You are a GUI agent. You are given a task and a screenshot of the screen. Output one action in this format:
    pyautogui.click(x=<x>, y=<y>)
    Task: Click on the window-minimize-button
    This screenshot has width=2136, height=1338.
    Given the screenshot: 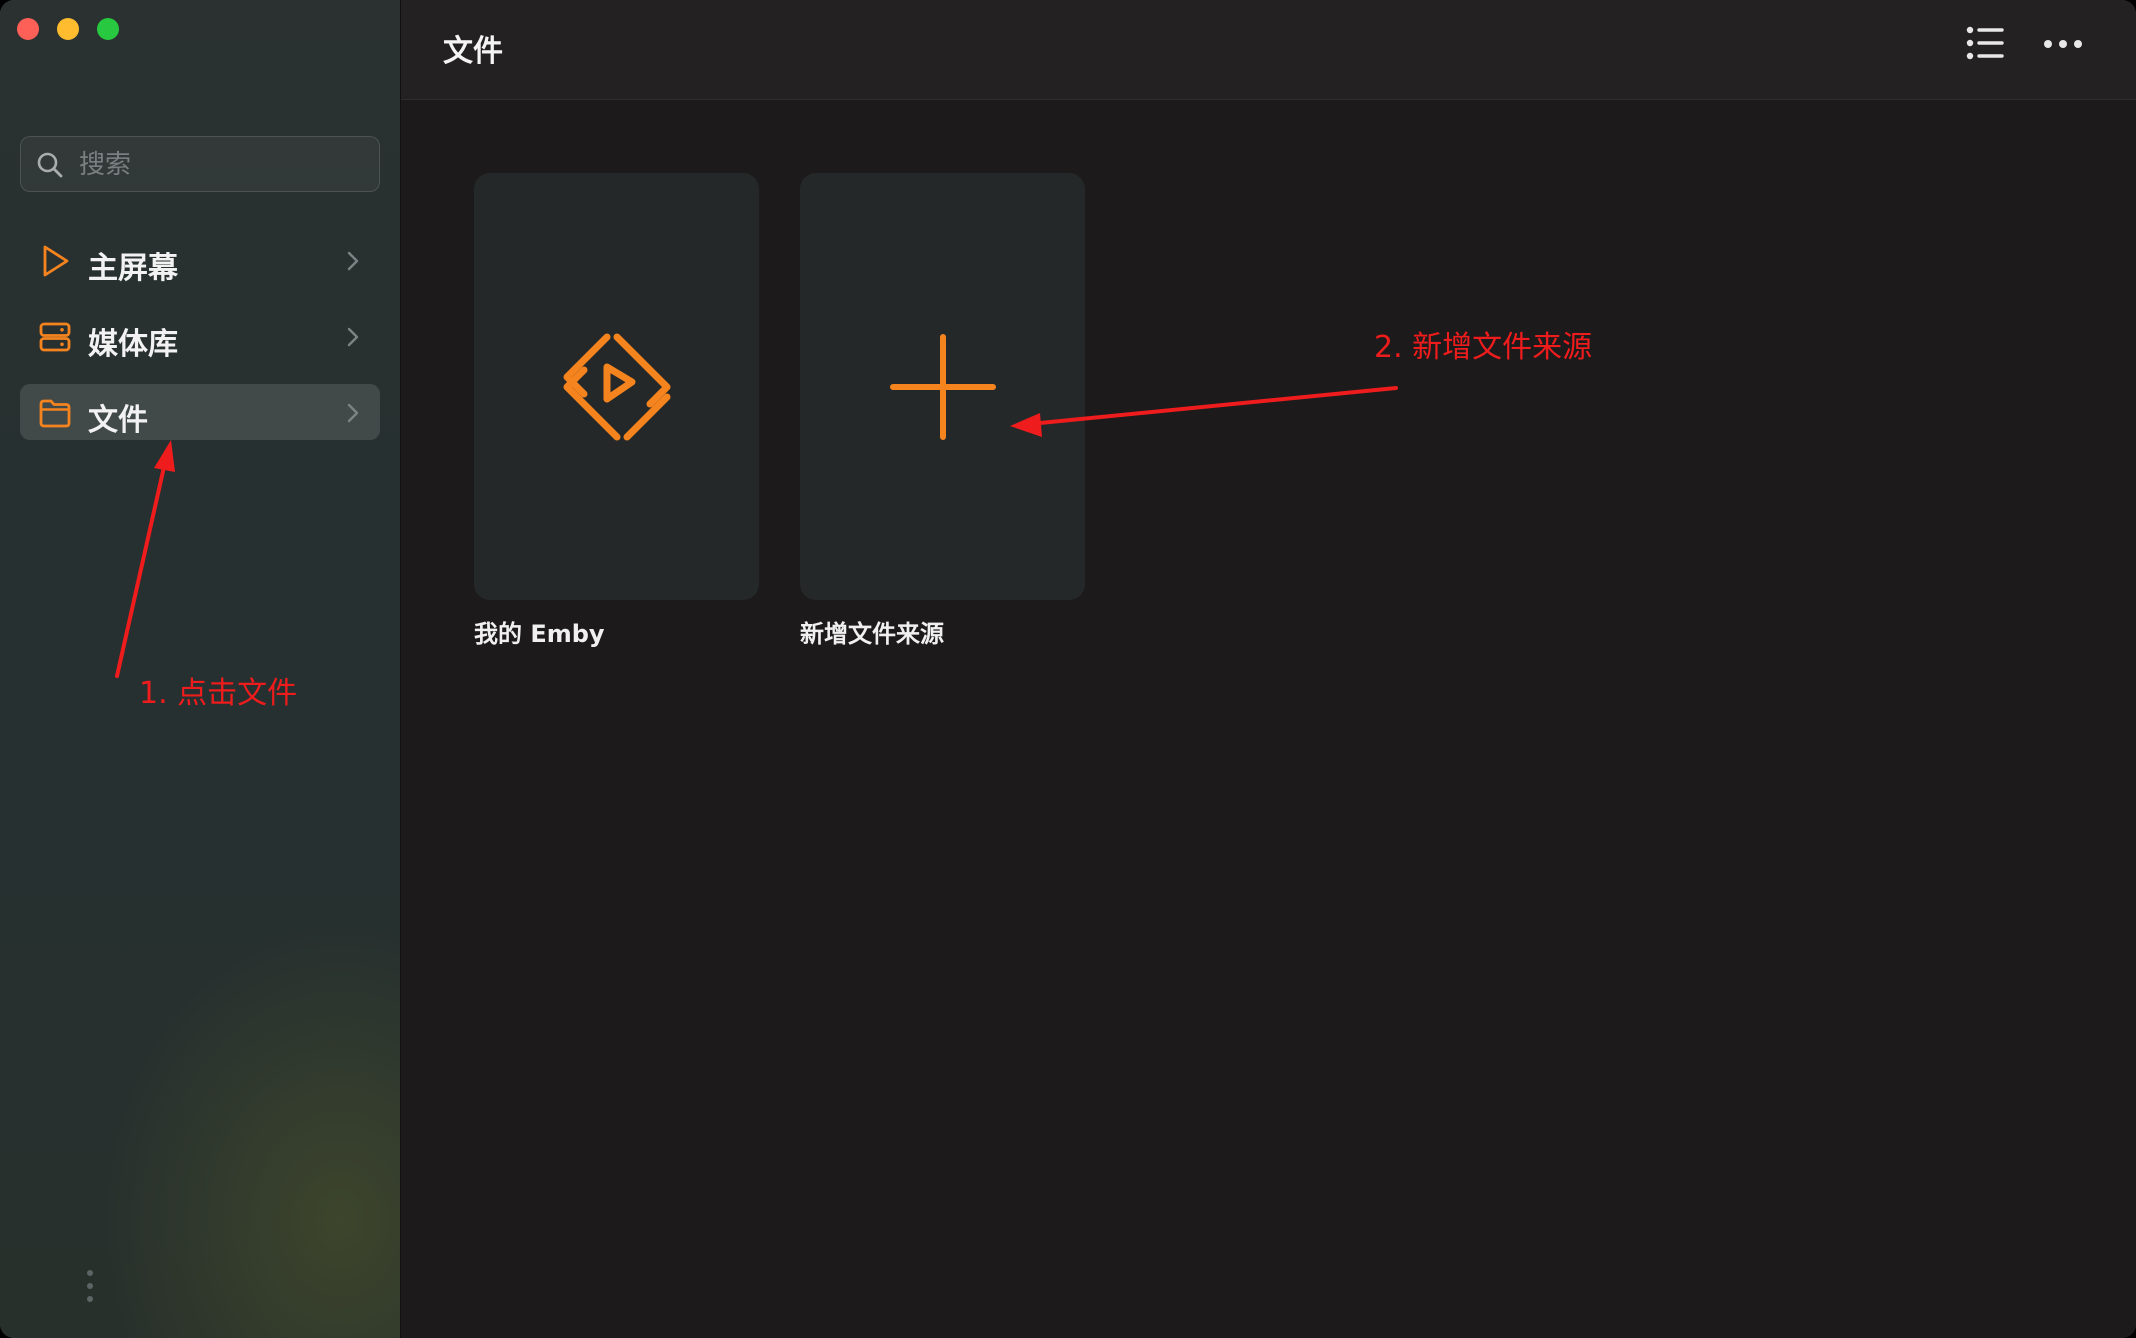 What is the action you would take?
    pyautogui.click(x=68, y=29)
    